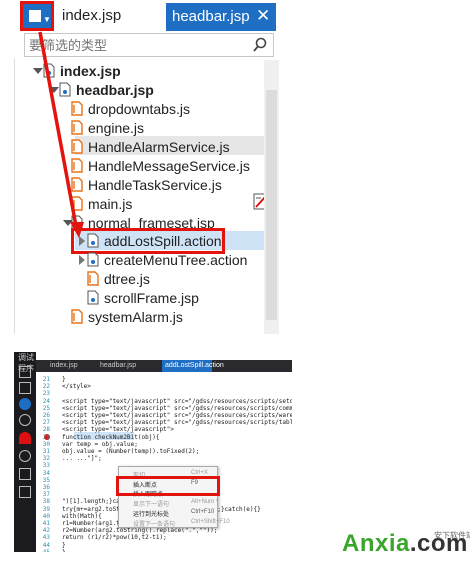  I want to click on activity-sidebar: 调试程序, so click(25, 452).